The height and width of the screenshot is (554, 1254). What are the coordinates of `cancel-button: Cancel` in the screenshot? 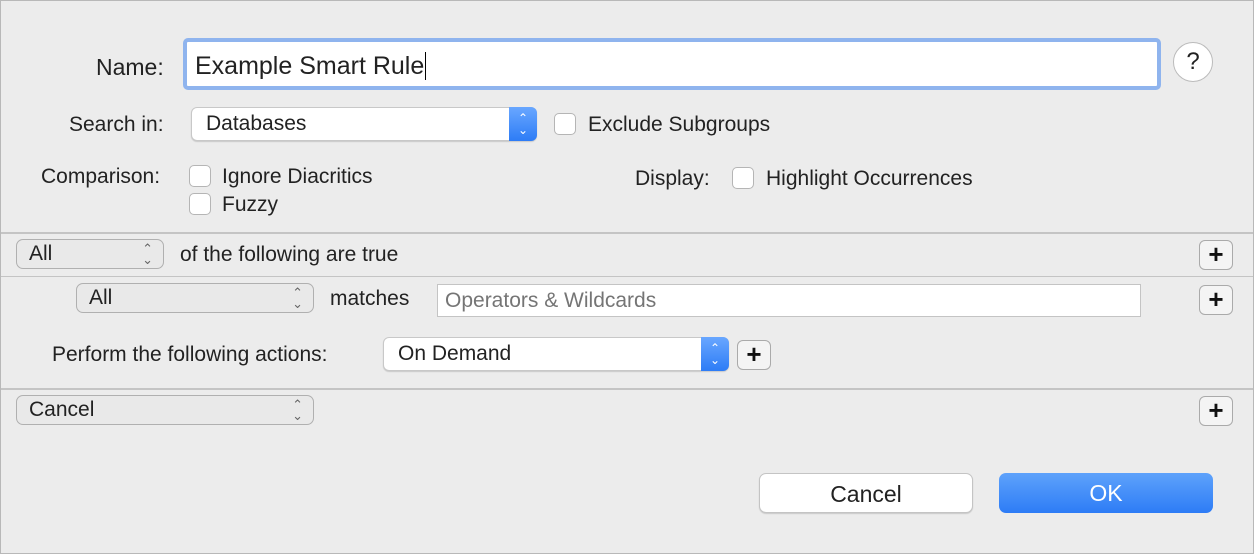 It's located at (866, 493).